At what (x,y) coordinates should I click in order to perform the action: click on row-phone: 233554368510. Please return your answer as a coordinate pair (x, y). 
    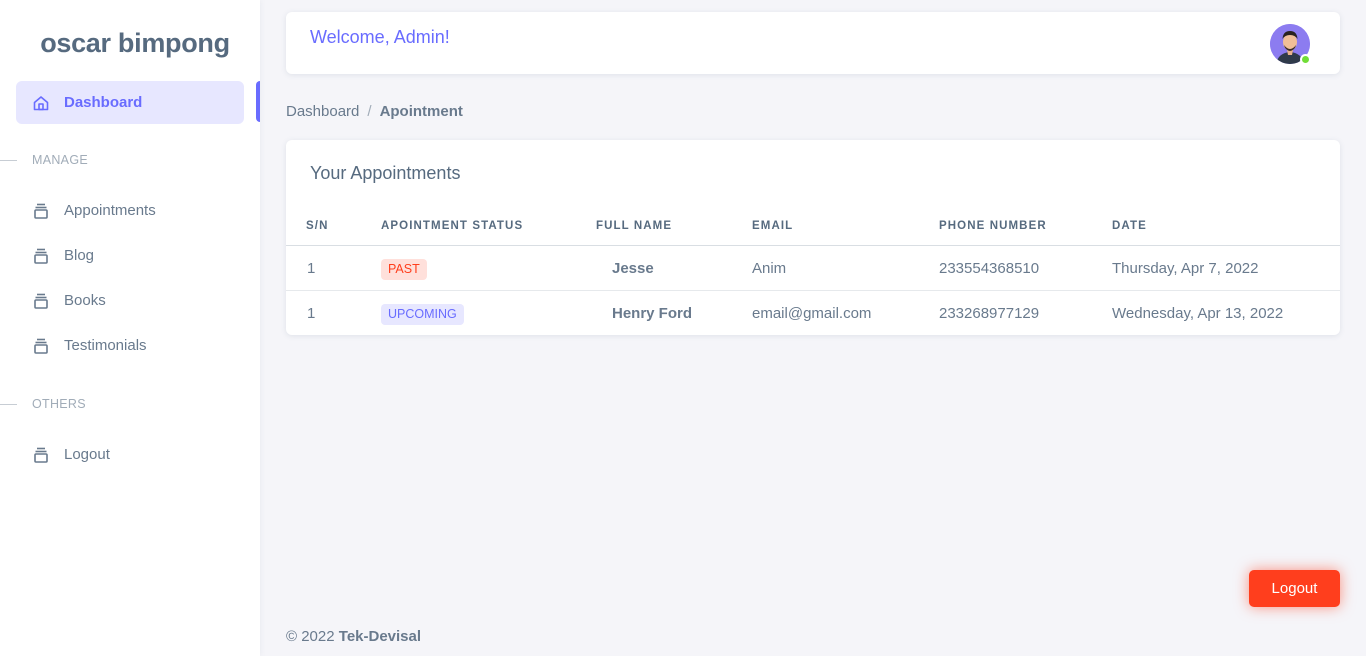
    Looking at the image, I should click on (989, 268).